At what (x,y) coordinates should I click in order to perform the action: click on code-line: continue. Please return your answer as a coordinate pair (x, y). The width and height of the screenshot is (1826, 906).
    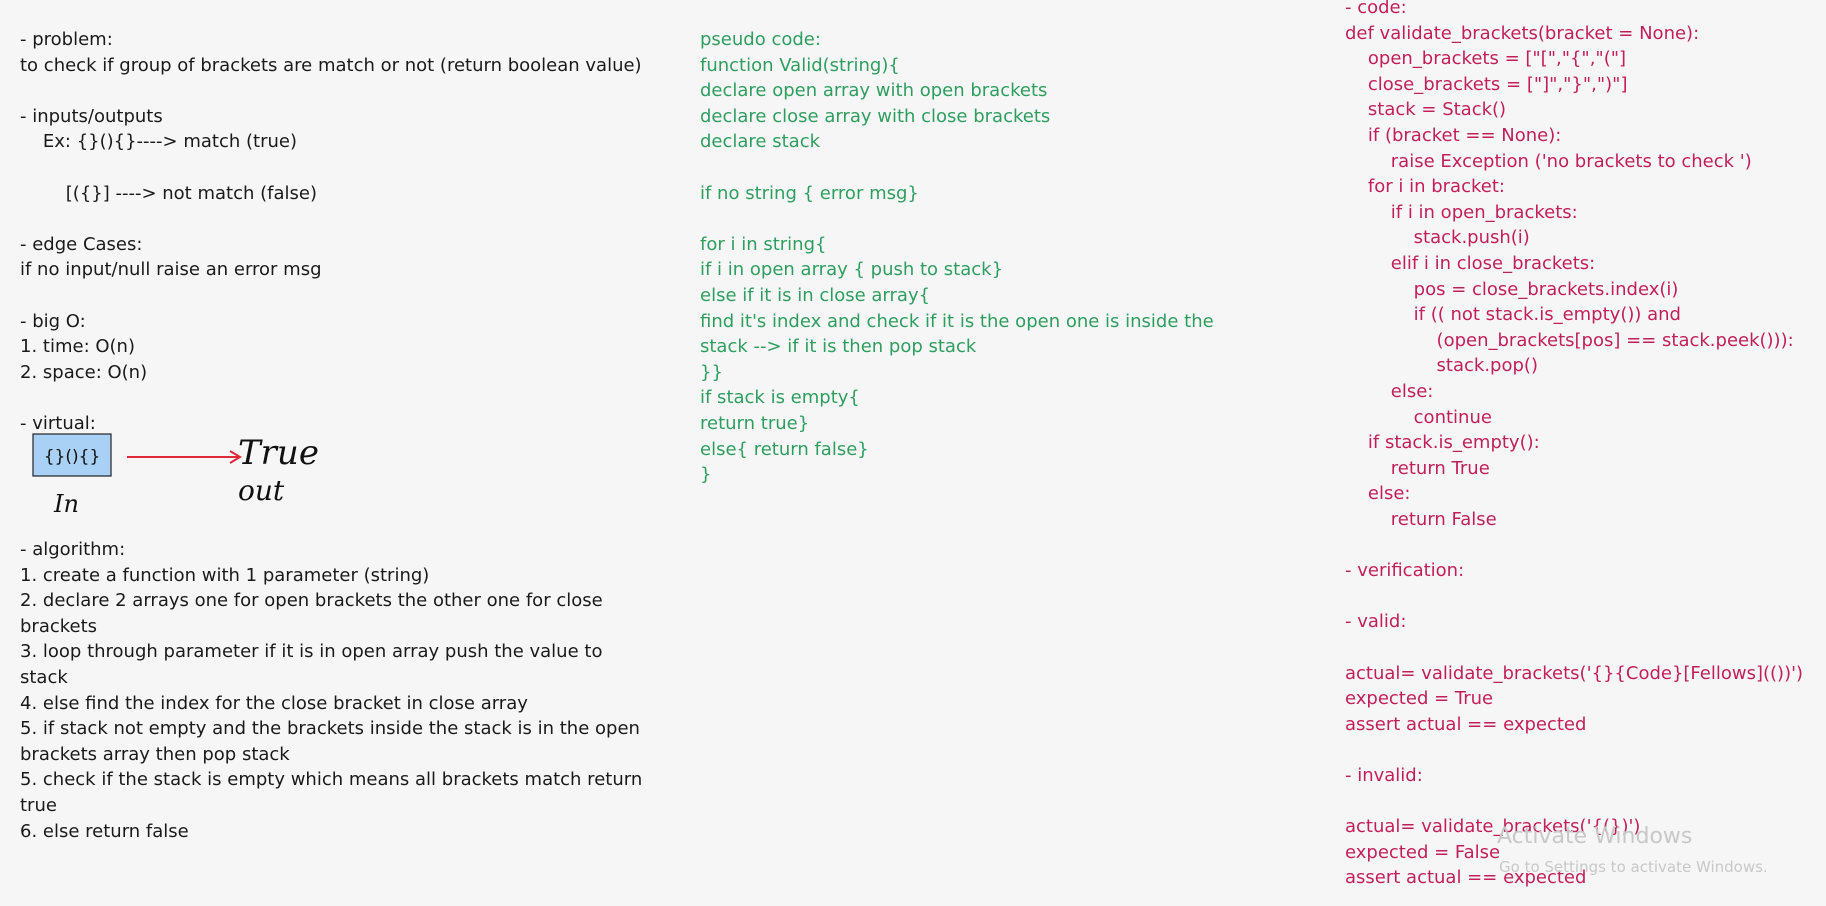
    Looking at the image, I should click on (1418, 417).